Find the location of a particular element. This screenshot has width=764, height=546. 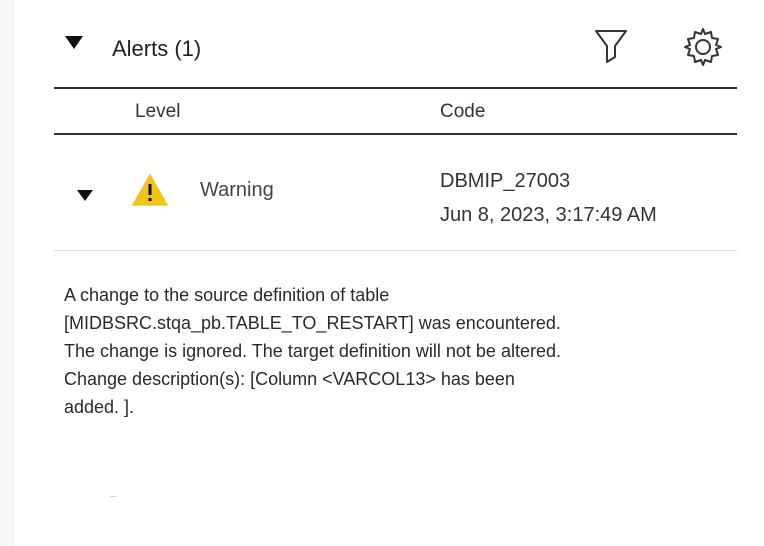

warning-icon is located at coordinates (150, 190).